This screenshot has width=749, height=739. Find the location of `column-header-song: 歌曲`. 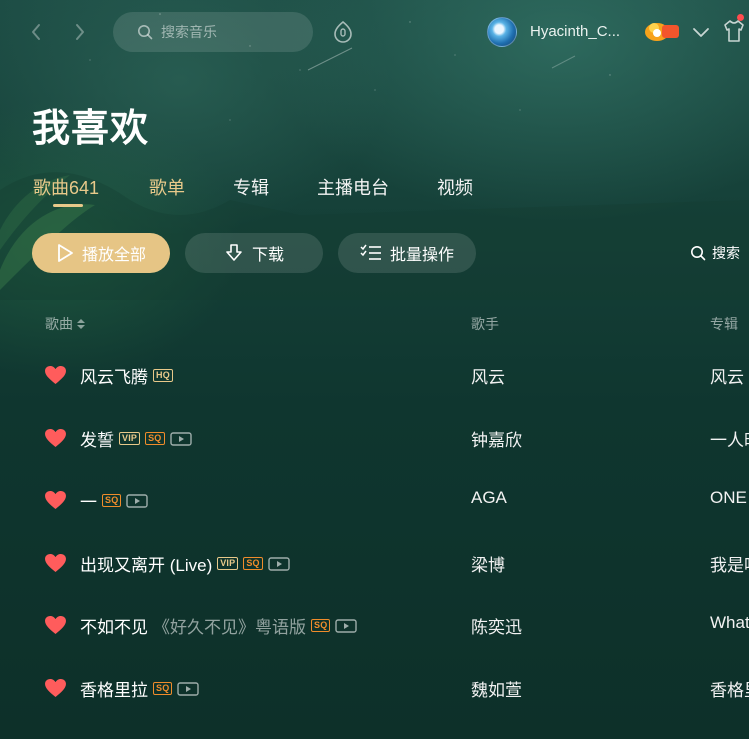

column-header-song: 歌曲 is located at coordinates (65, 324).